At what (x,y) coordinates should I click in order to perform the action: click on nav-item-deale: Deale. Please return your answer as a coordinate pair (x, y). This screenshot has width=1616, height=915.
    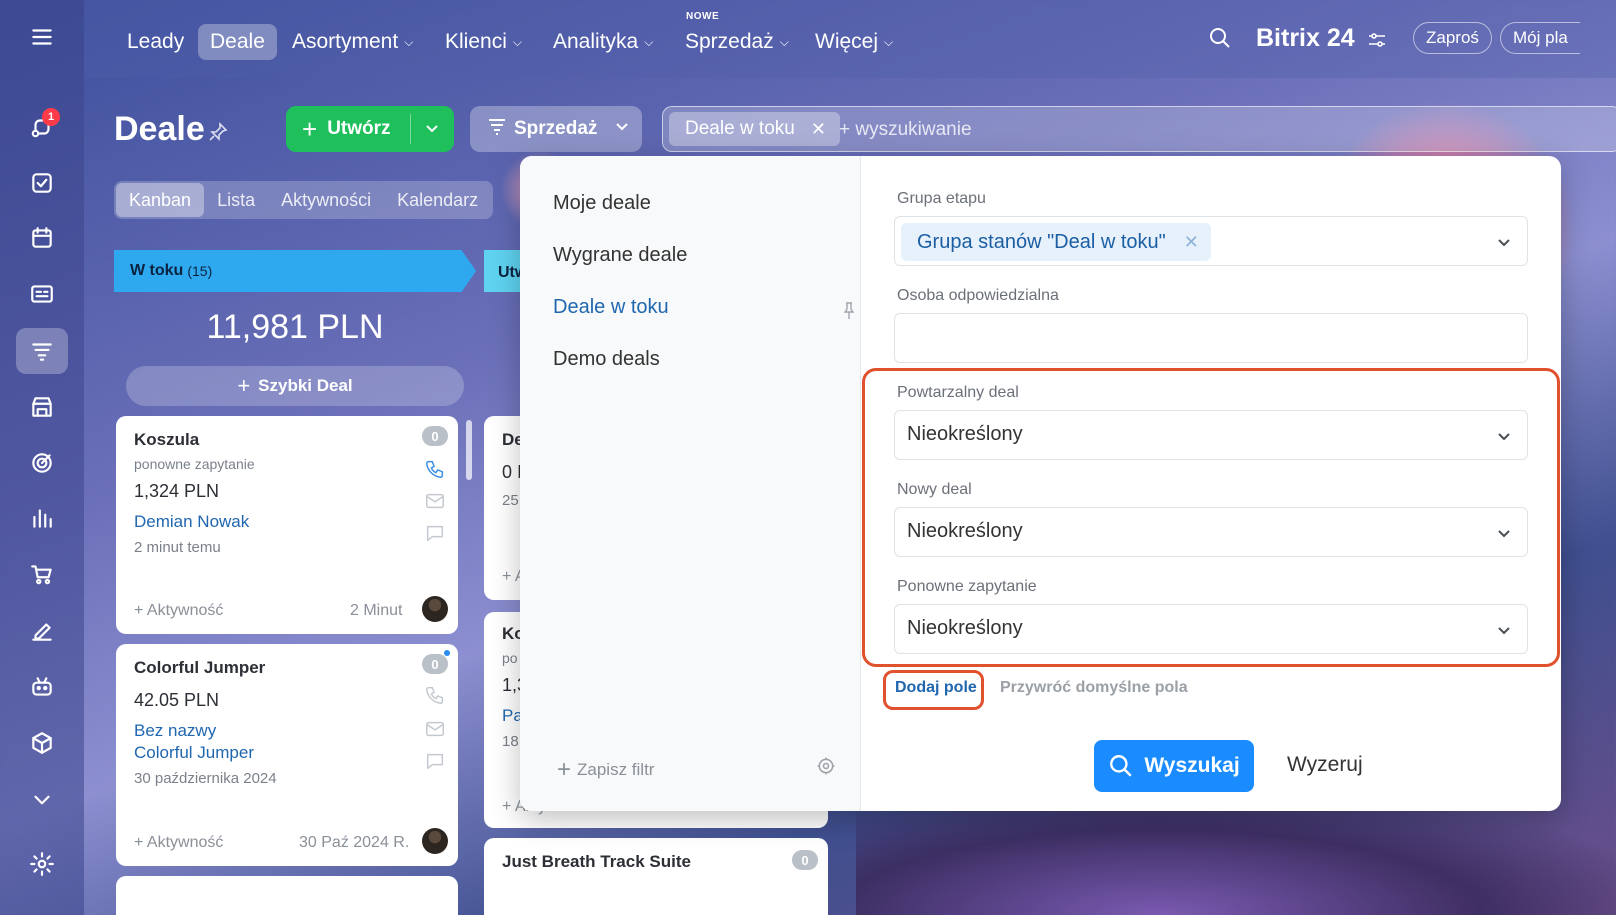
    Looking at the image, I should click on (237, 42).